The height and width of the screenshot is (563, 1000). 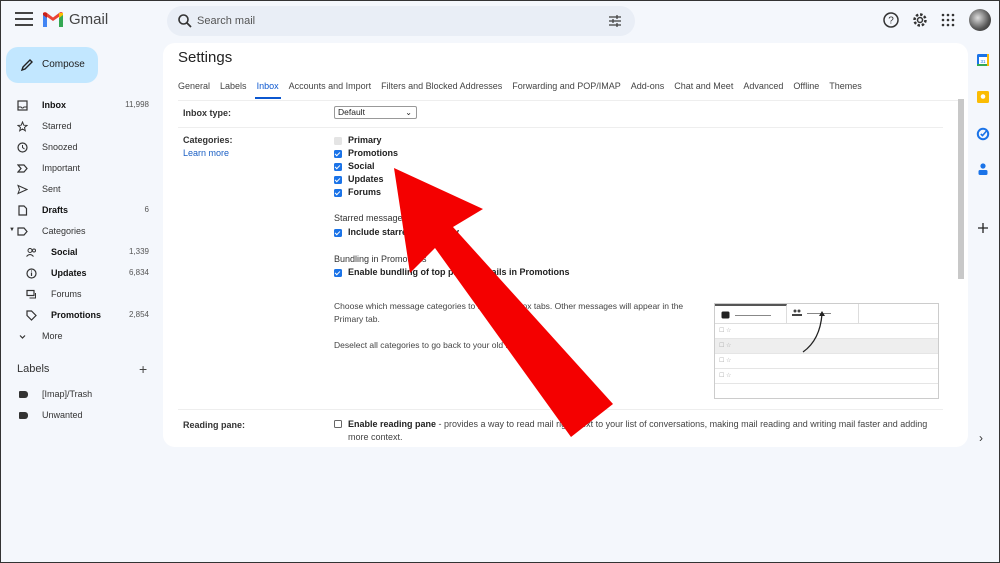 What do you see at coordinates (194, 90) in the screenshot?
I see `tab-general: General` at bounding box center [194, 90].